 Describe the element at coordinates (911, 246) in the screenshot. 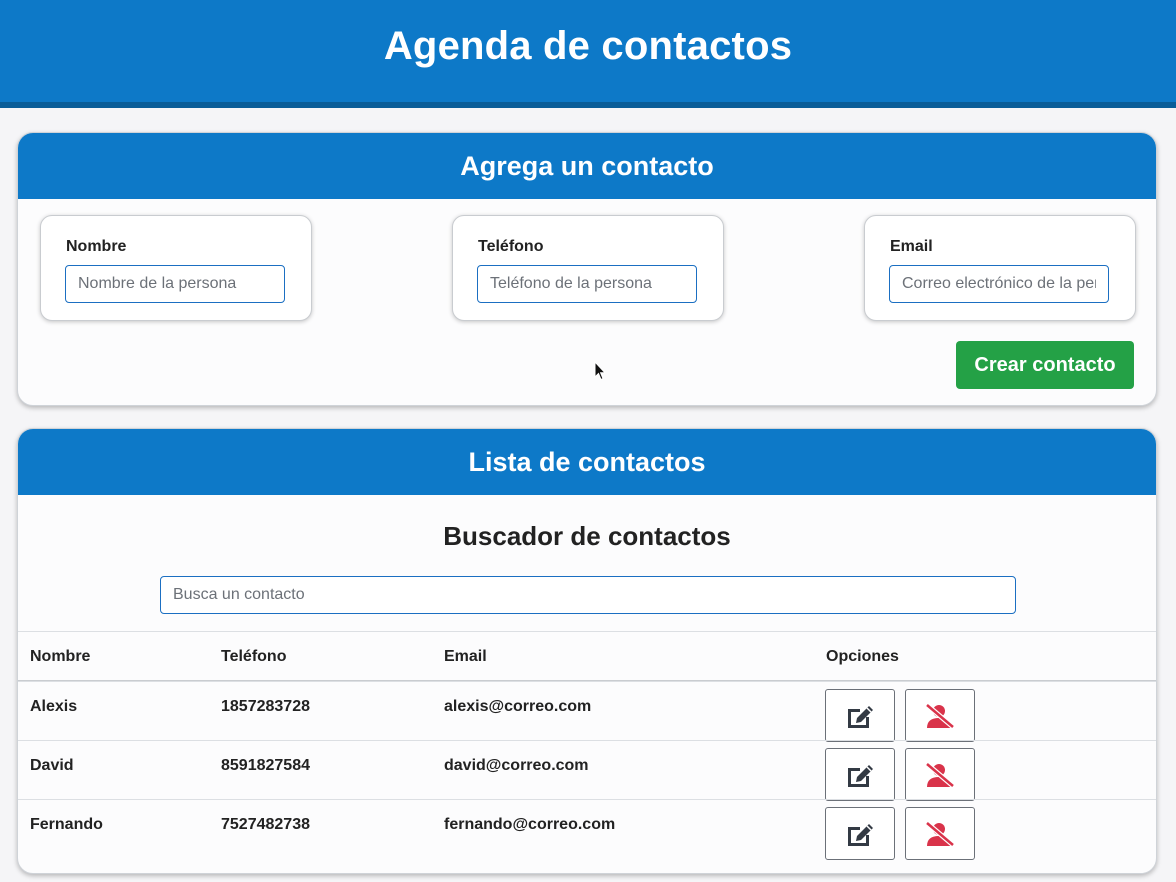

I see `email-label: Email` at that location.